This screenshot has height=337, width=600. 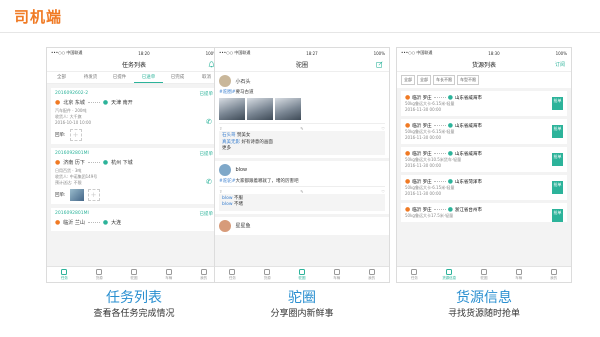 I want to click on status-bar: •••○○ 中国联通 18:27 100%, so click(x=302, y=53).